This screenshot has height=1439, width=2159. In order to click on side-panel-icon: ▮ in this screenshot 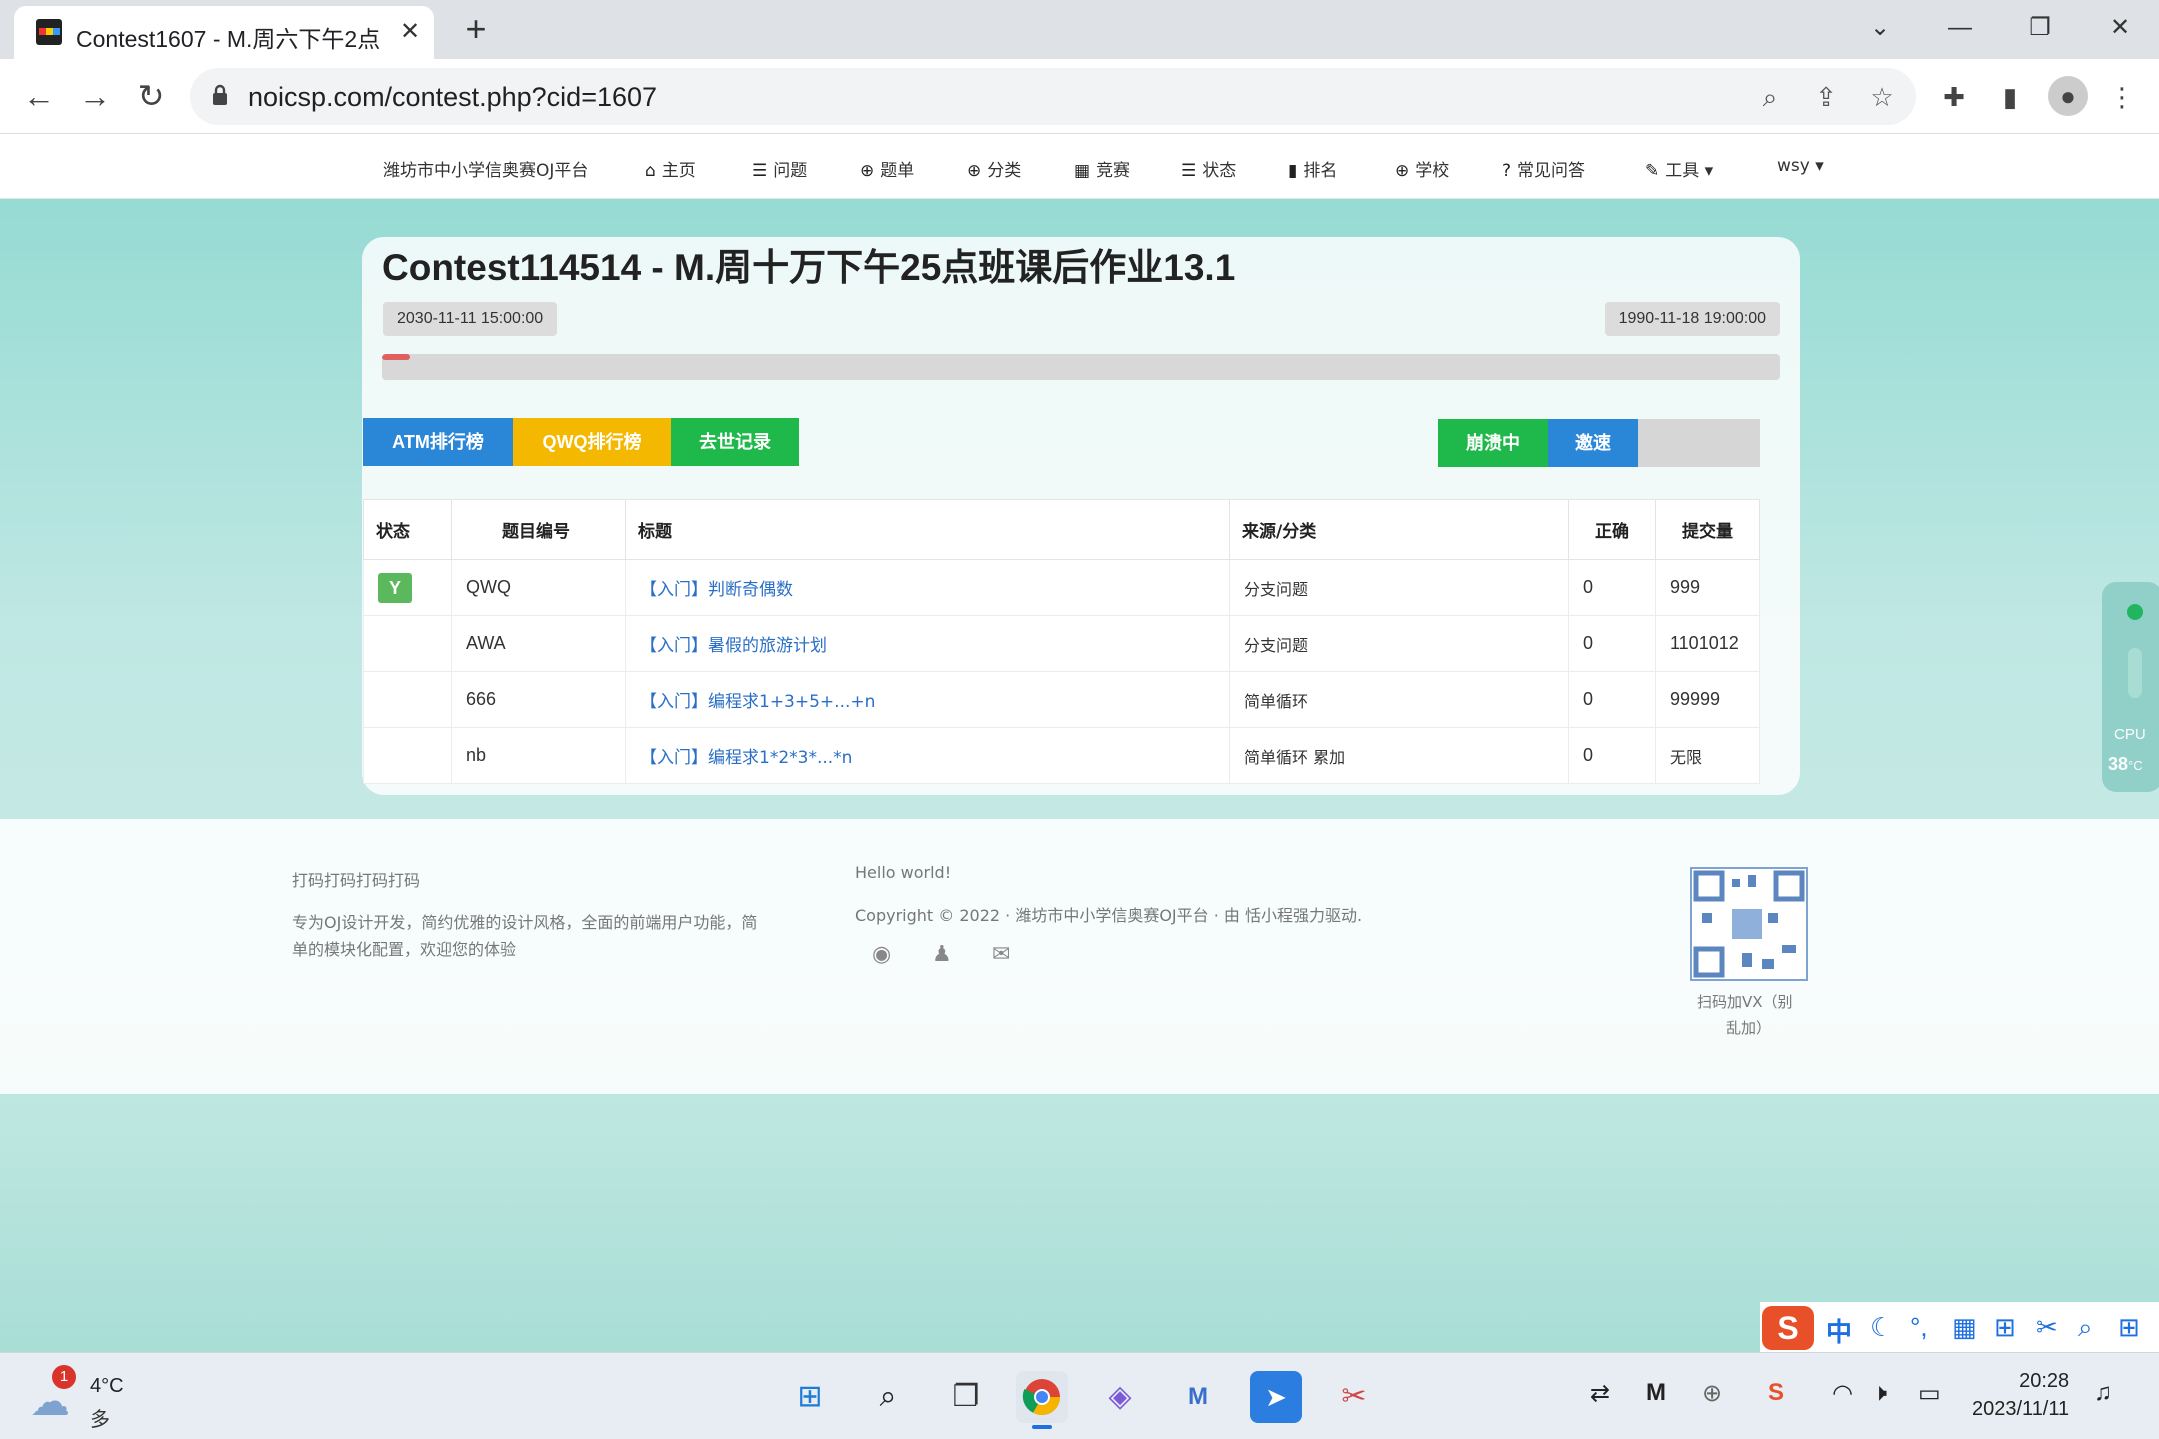, I will do `click(2010, 97)`.